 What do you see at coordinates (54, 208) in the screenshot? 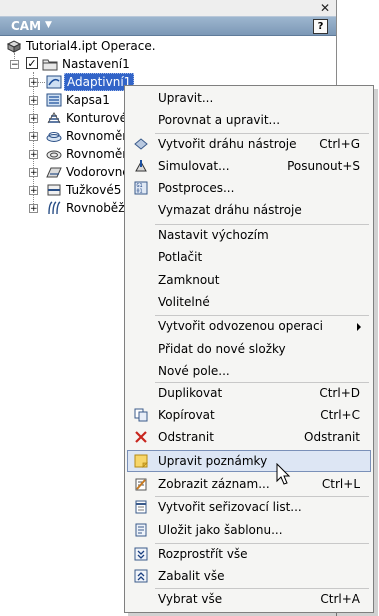
I see `parallel-operation-icon` at bounding box center [54, 208].